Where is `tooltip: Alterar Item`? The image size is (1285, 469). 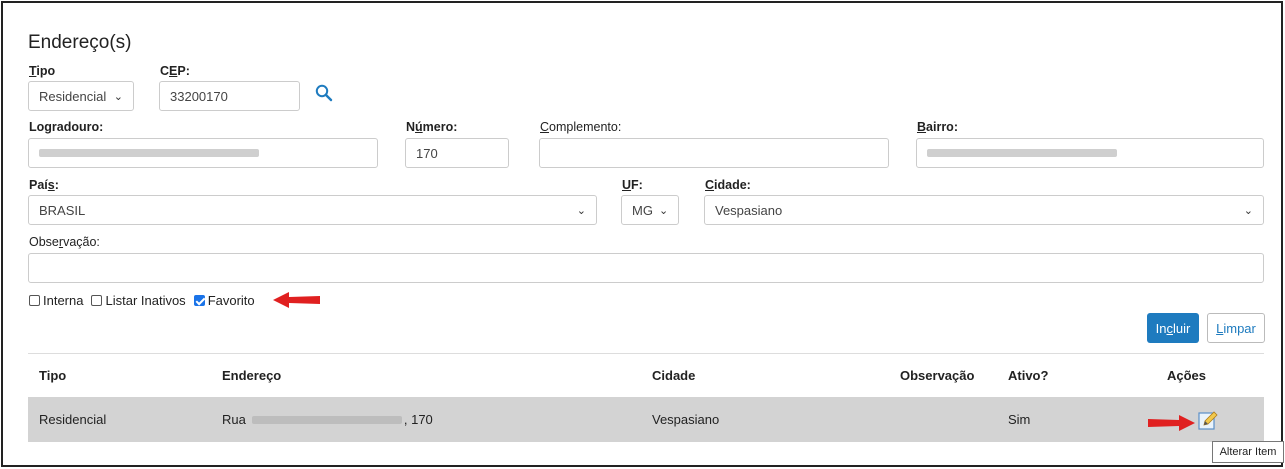
tooltip: Alterar Item is located at coordinates (1248, 452).